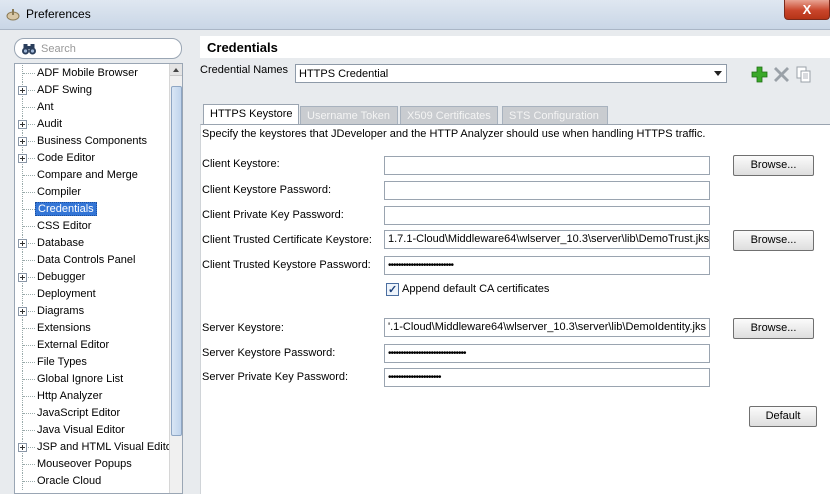 Image resolution: width=830 pixels, height=494 pixels. What do you see at coordinates (349, 115) in the screenshot?
I see `tab-username-token: Username Token` at bounding box center [349, 115].